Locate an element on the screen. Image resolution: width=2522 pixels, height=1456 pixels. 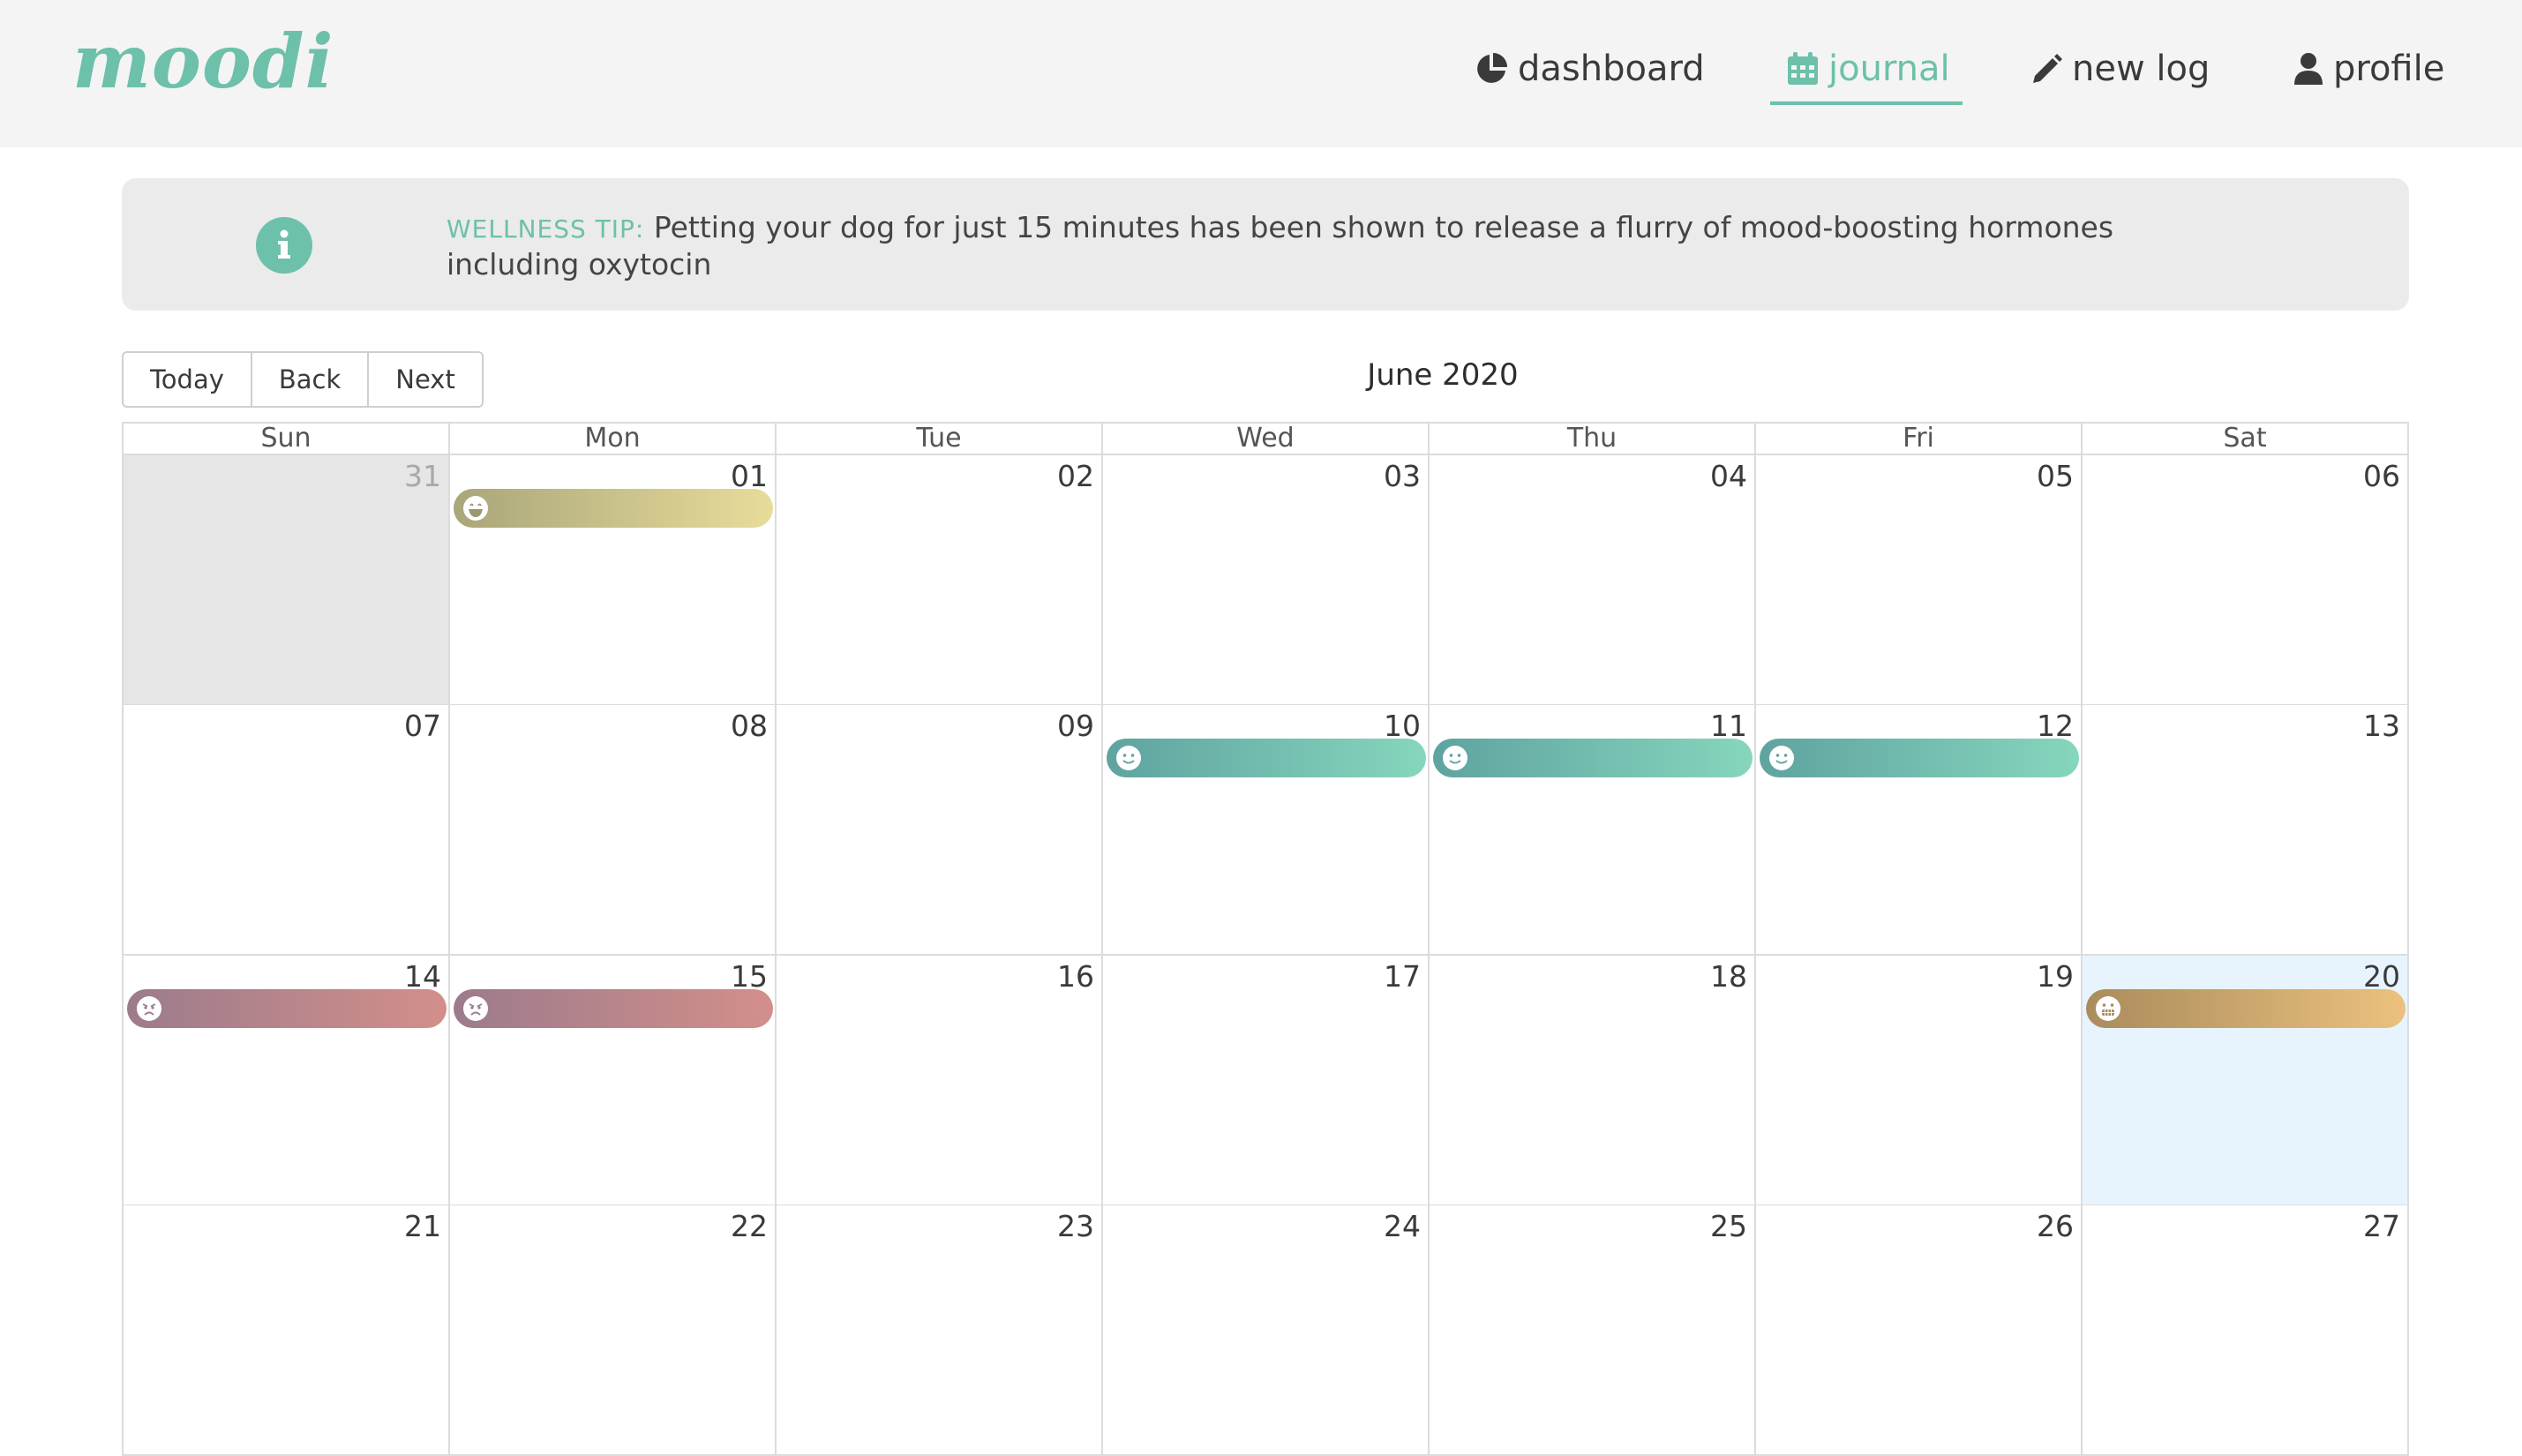
calendar-day-cell: 24 is located at coordinates (1266, 1330).